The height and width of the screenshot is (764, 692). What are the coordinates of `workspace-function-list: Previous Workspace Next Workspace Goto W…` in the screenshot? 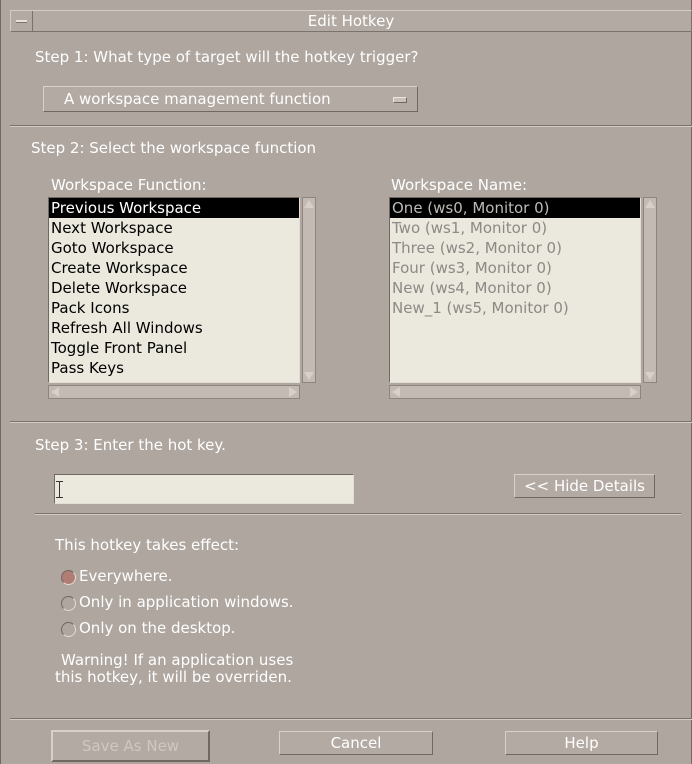 It's located at (174, 290).